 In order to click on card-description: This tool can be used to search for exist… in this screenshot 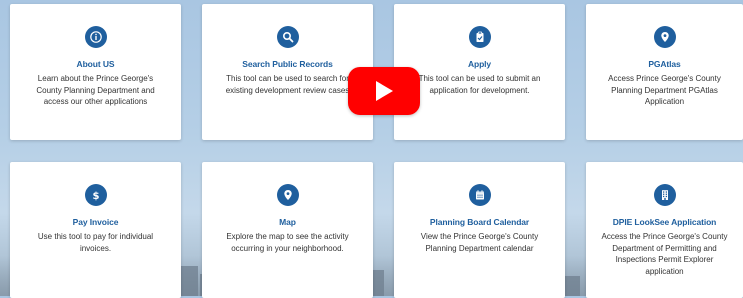, I will do `click(287, 84)`.